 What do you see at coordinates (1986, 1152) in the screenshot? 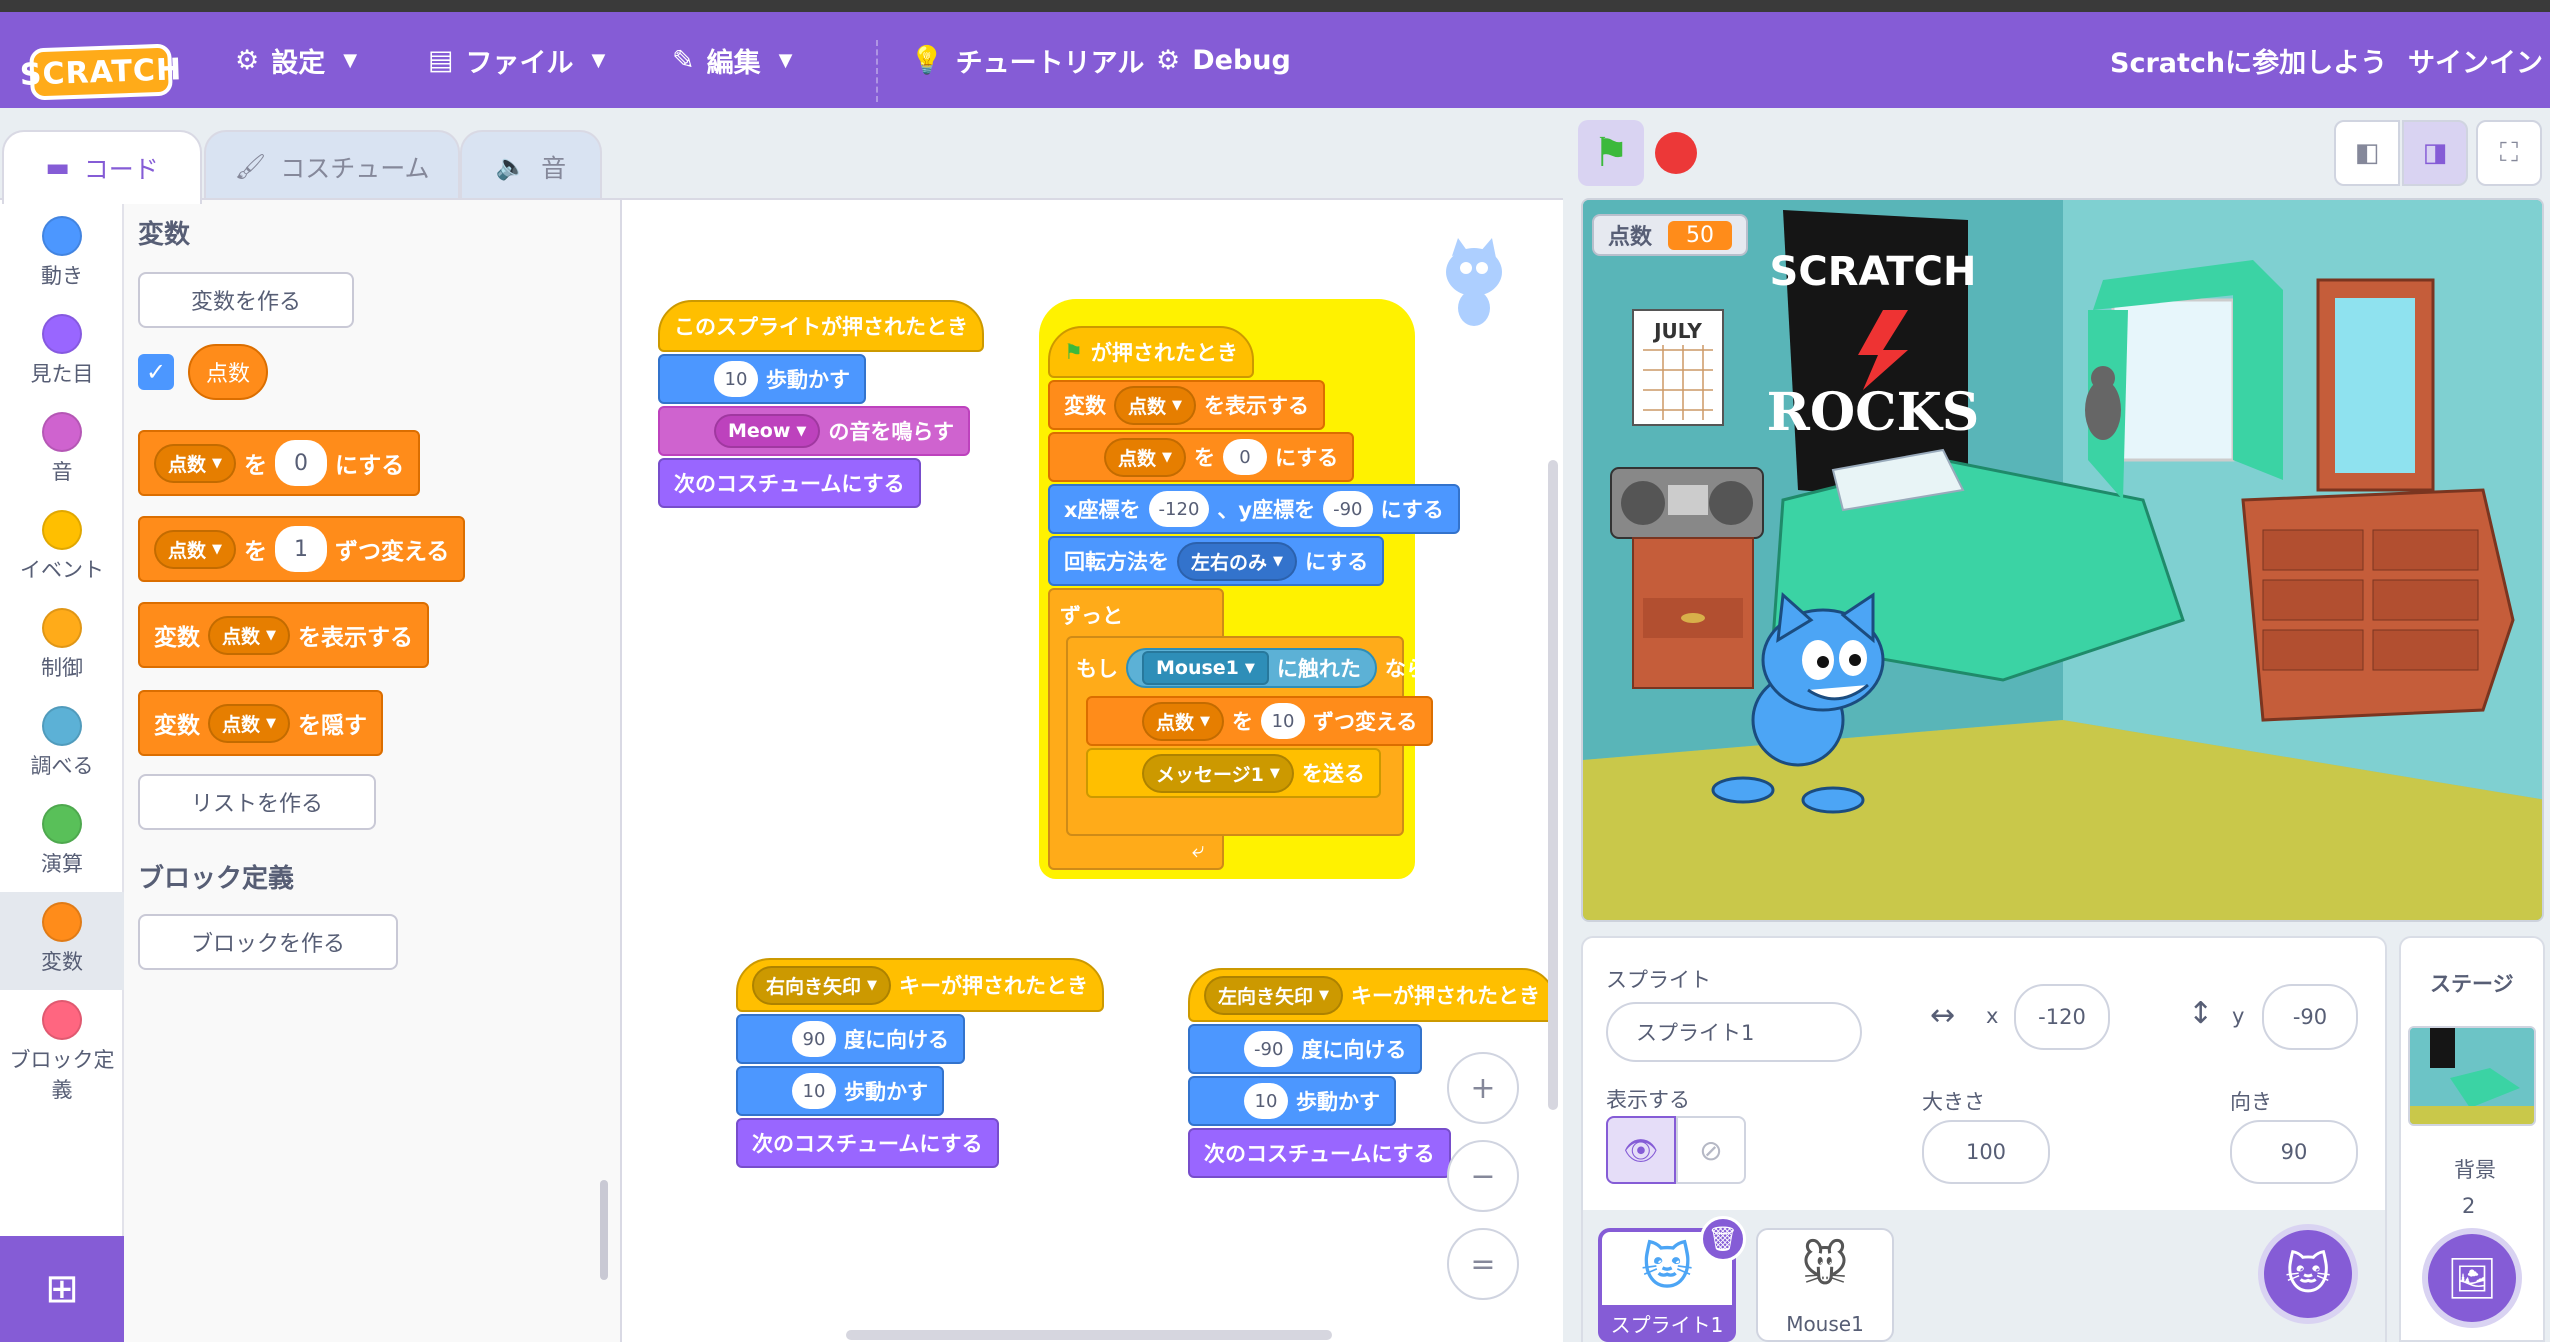
I see `size-input: 100` at bounding box center [1986, 1152].